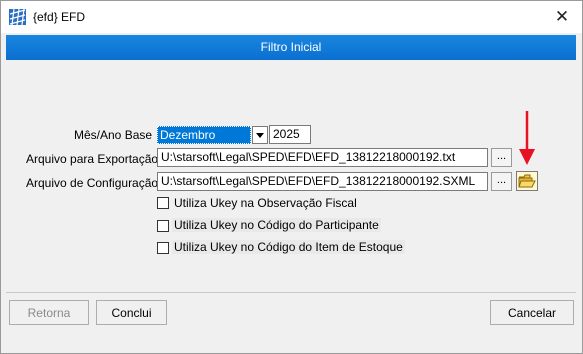 The image size is (583, 354). Describe the element at coordinates (290, 134) in the screenshot. I see `year-input: 2025` at that location.